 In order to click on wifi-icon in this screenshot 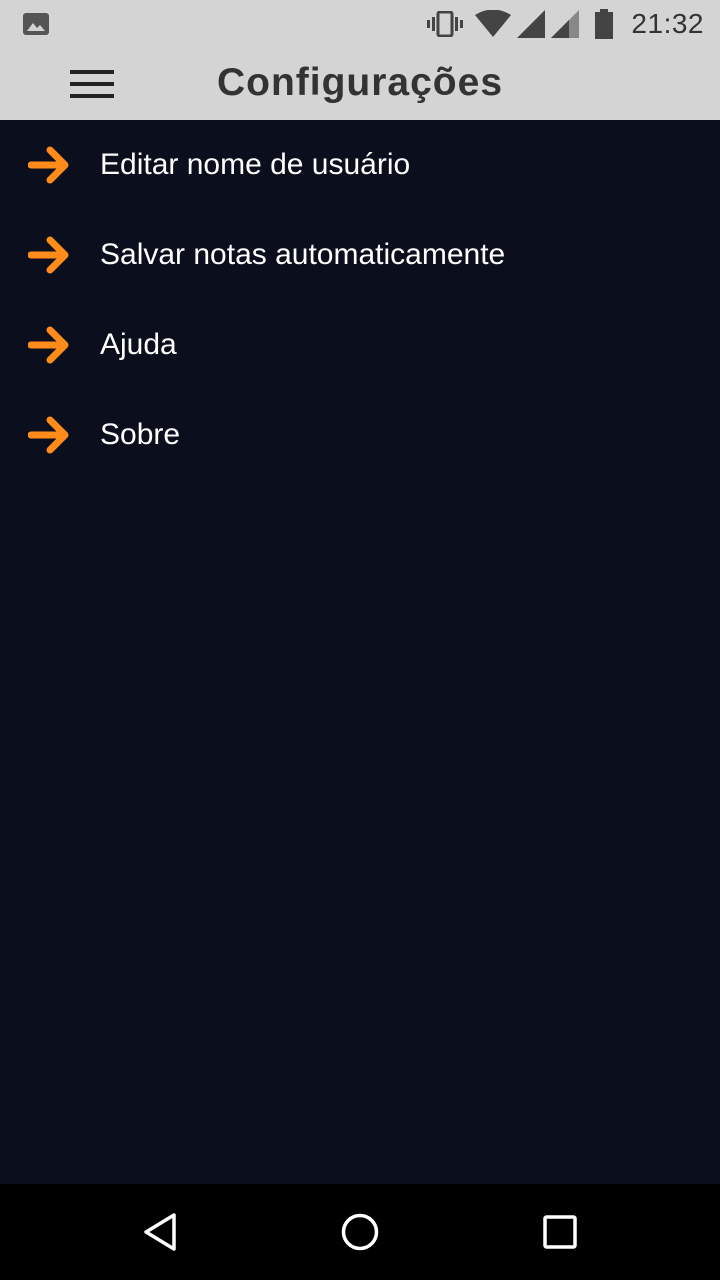, I will do `click(493, 23)`.